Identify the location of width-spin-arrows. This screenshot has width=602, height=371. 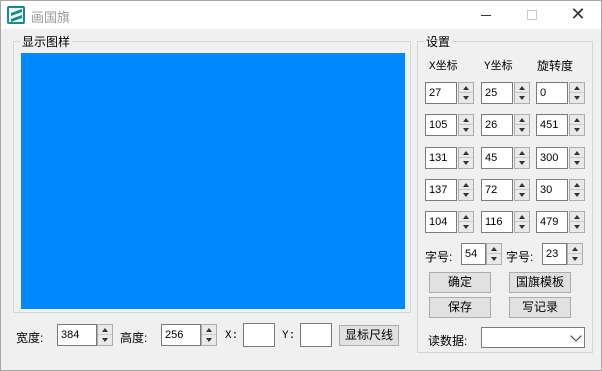
(105, 335).